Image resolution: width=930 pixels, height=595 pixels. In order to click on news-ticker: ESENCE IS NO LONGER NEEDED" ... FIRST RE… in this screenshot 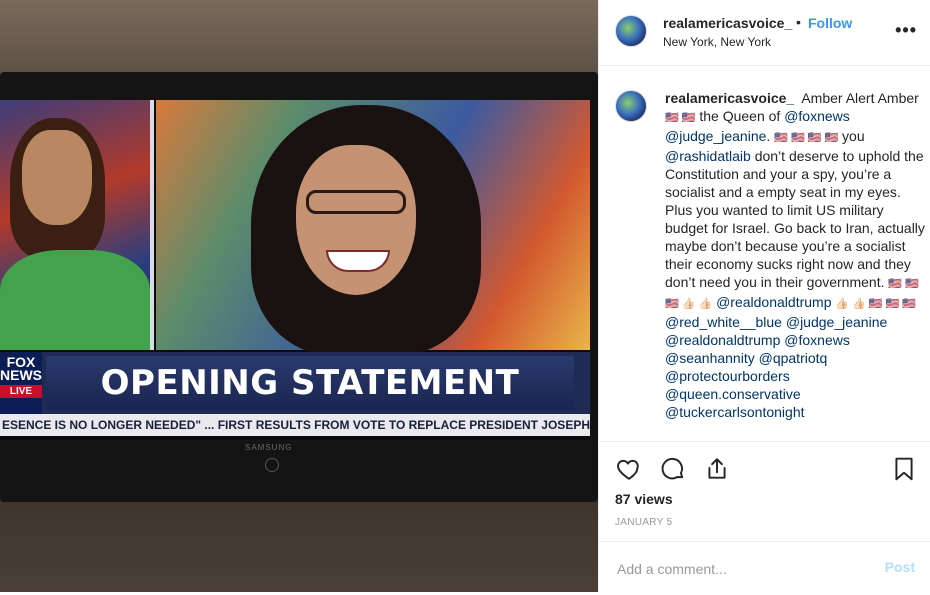, I will do `click(295, 425)`.